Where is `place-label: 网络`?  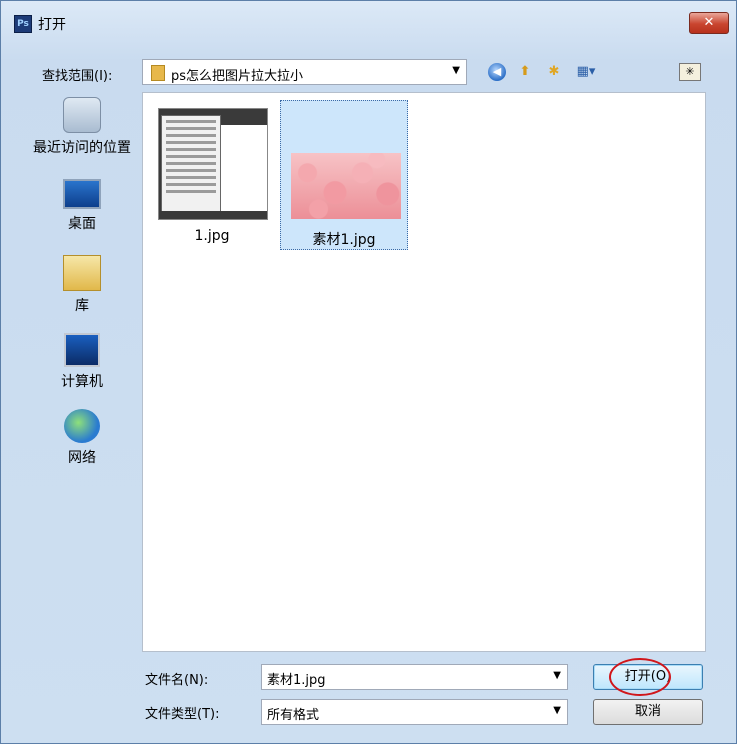 place-label: 网络 is located at coordinates (82, 458).